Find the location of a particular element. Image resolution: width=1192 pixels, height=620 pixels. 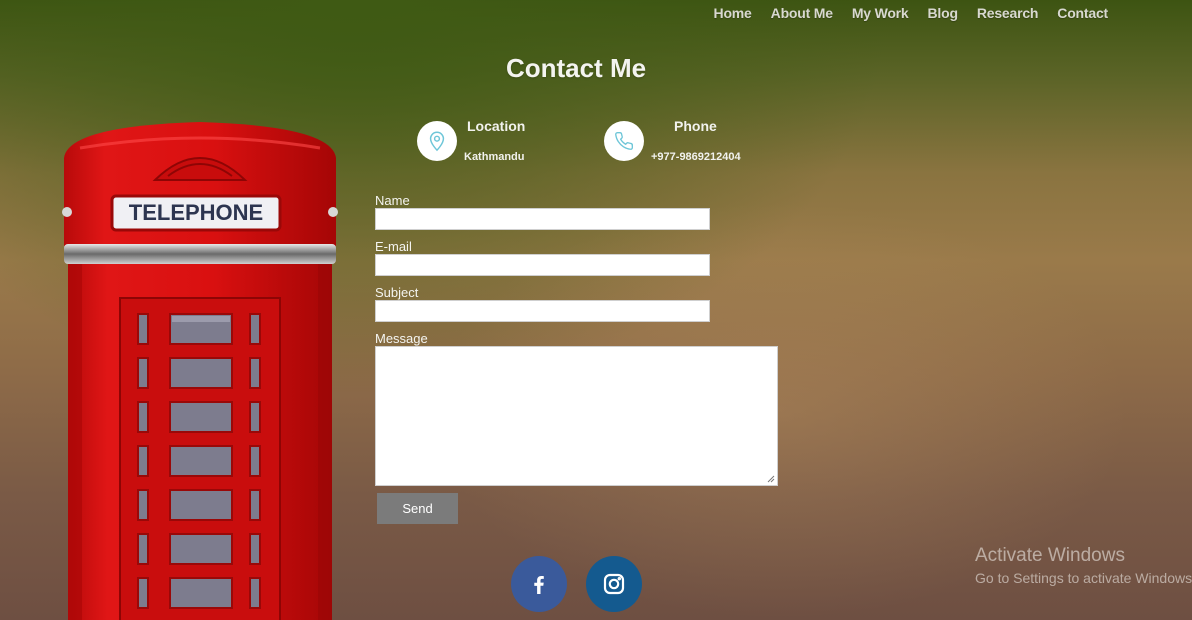

name-input is located at coordinates (542, 219).